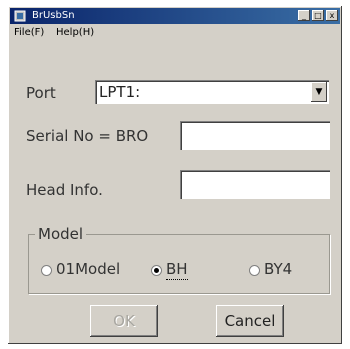 The image size is (350, 349). Describe the element at coordinates (255, 135) in the screenshot. I see `serial-input` at that location.